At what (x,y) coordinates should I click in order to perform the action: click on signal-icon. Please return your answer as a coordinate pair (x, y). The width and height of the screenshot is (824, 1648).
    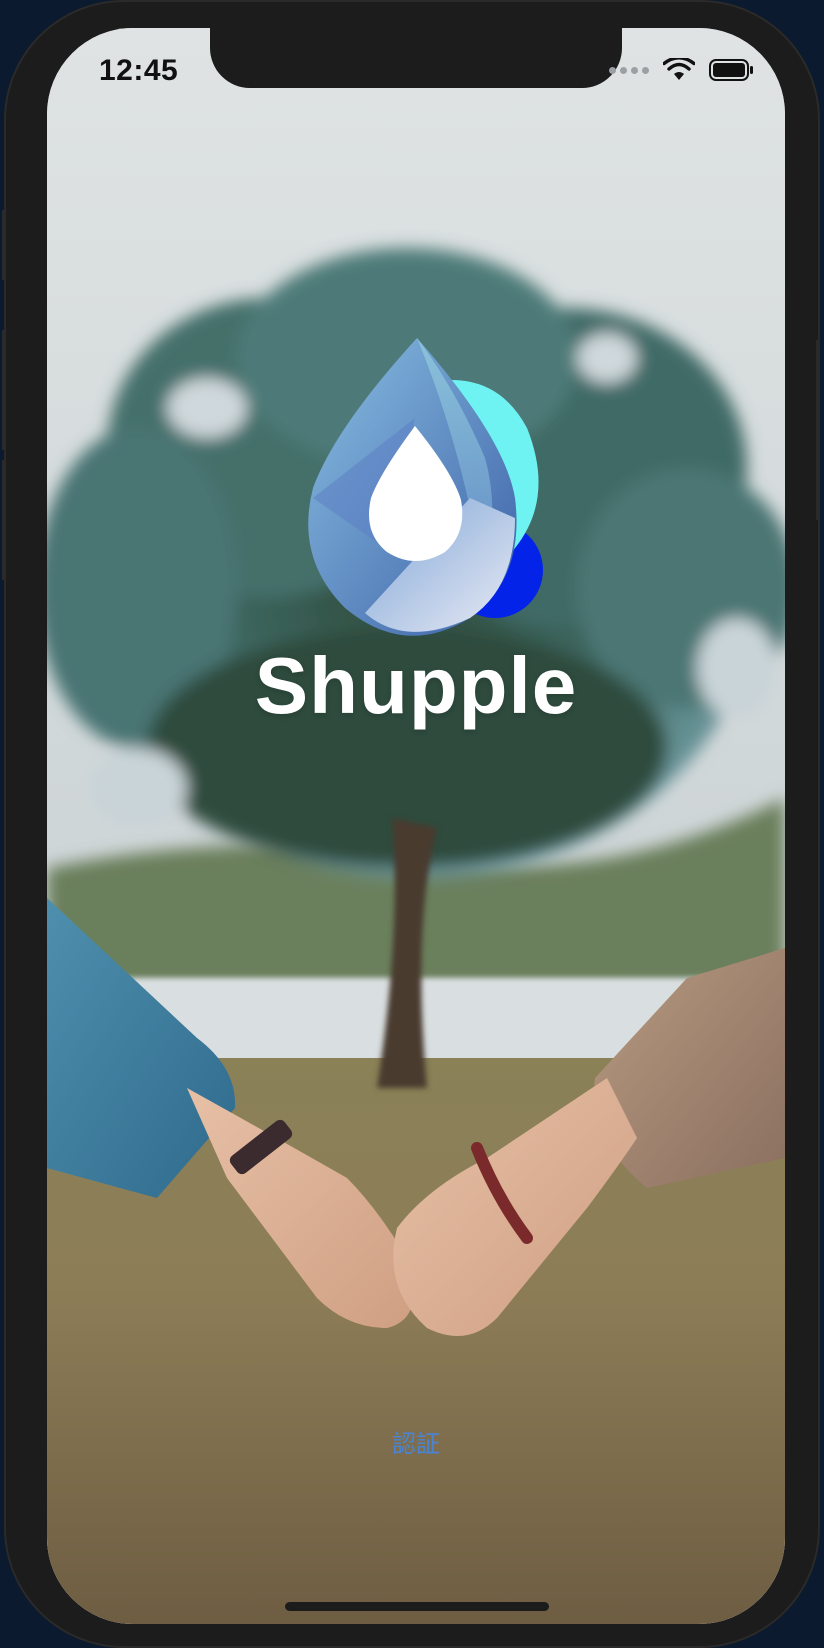
    Looking at the image, I should click on (629, 70).